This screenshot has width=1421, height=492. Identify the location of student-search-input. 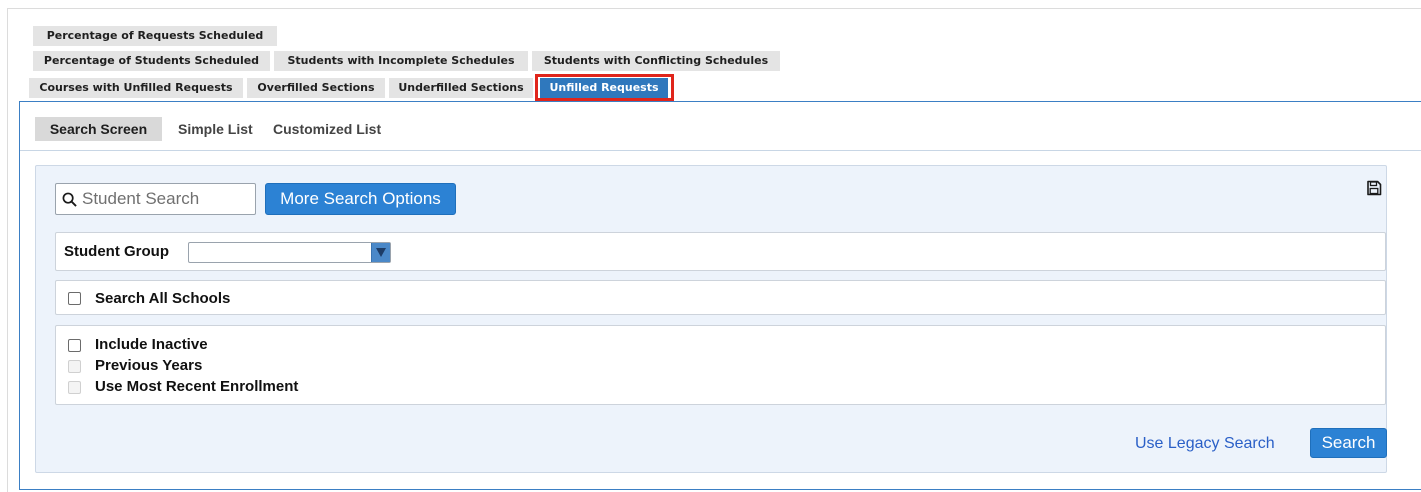
(167, 199).